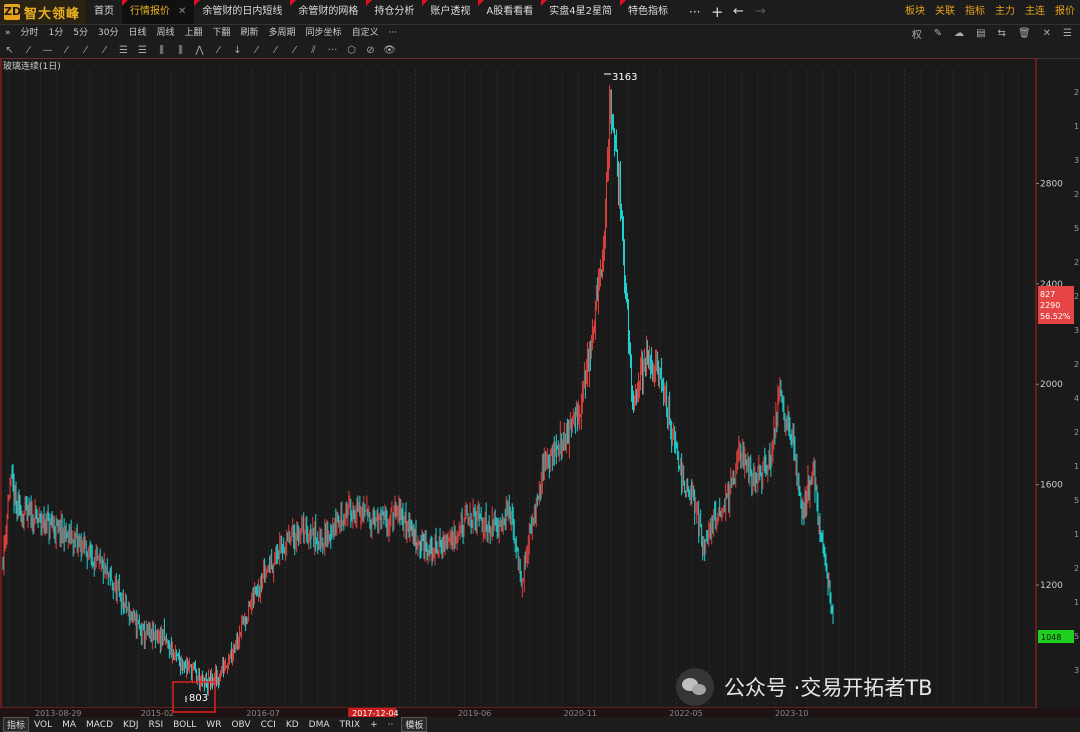 The height and width of the screenshot is (732, 1080). What do you see at coordinates (694, 12) in the screenshot?
I see `more-tabs-icon: ···` at bounding box center [694, 12].